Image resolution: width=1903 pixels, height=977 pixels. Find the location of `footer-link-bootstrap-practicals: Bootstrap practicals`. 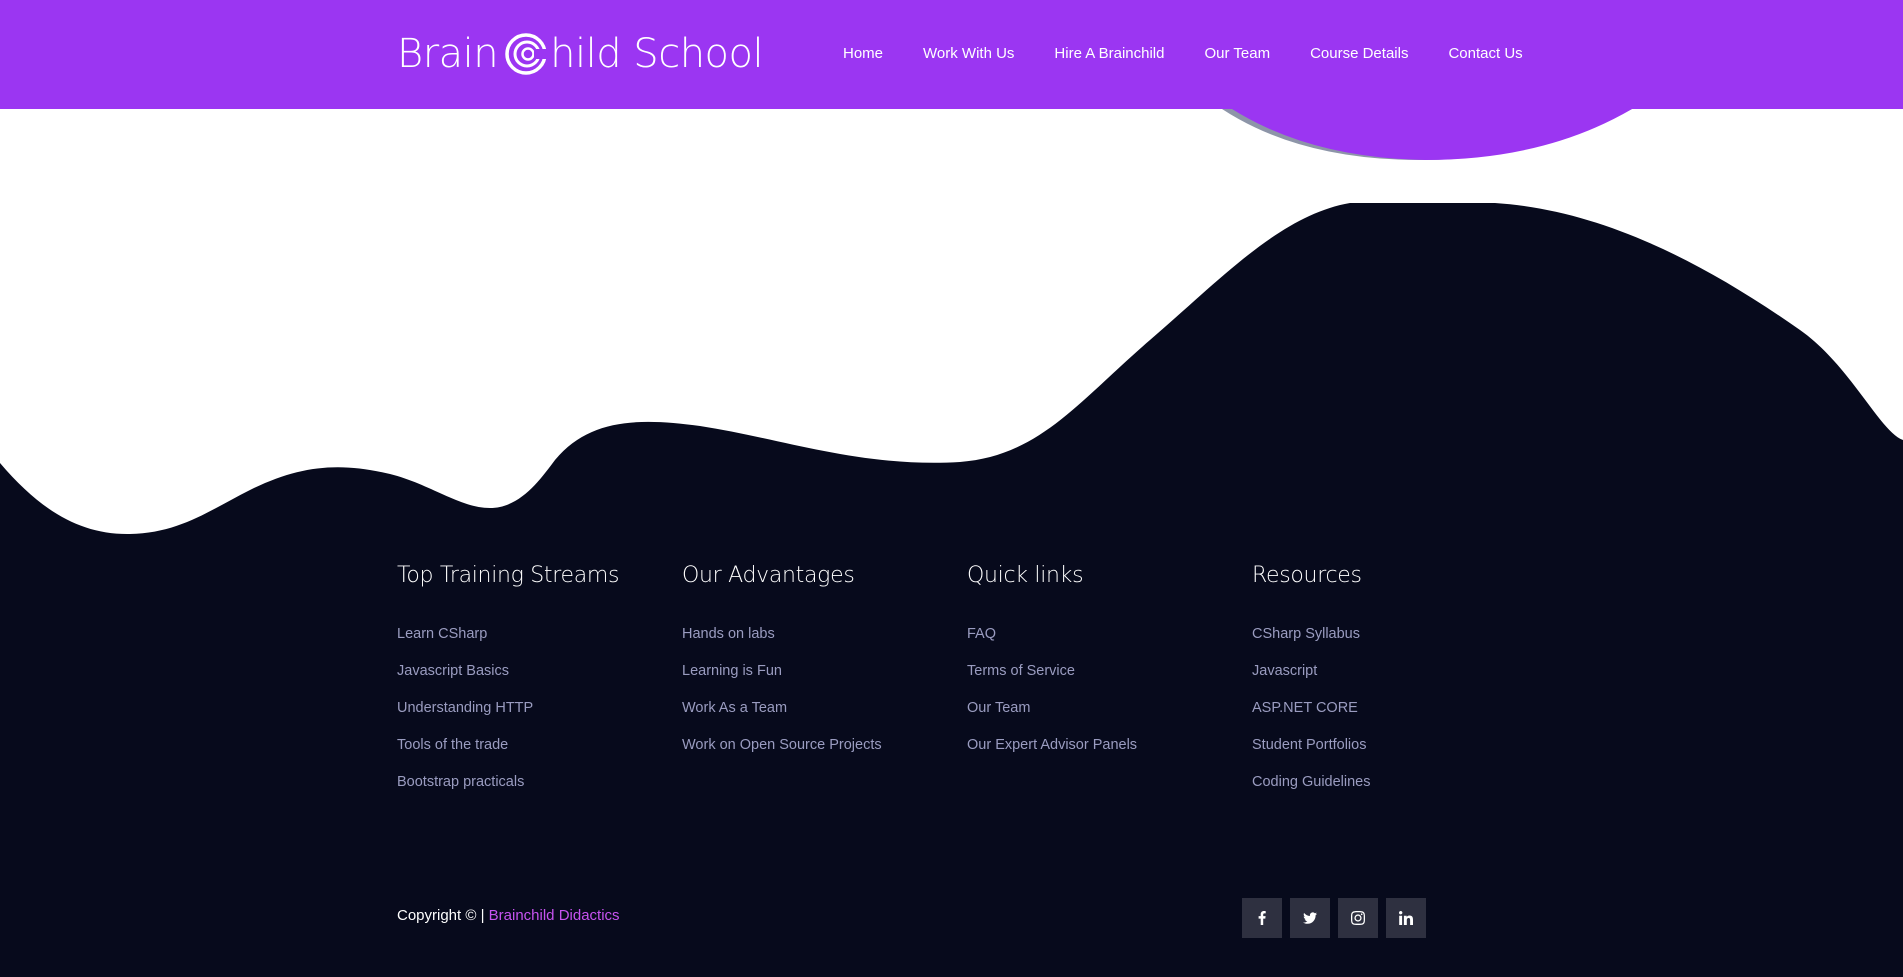

footer-link-bootstrap-practicals: Bootstrap practicals is located at coordinates (532, 790).